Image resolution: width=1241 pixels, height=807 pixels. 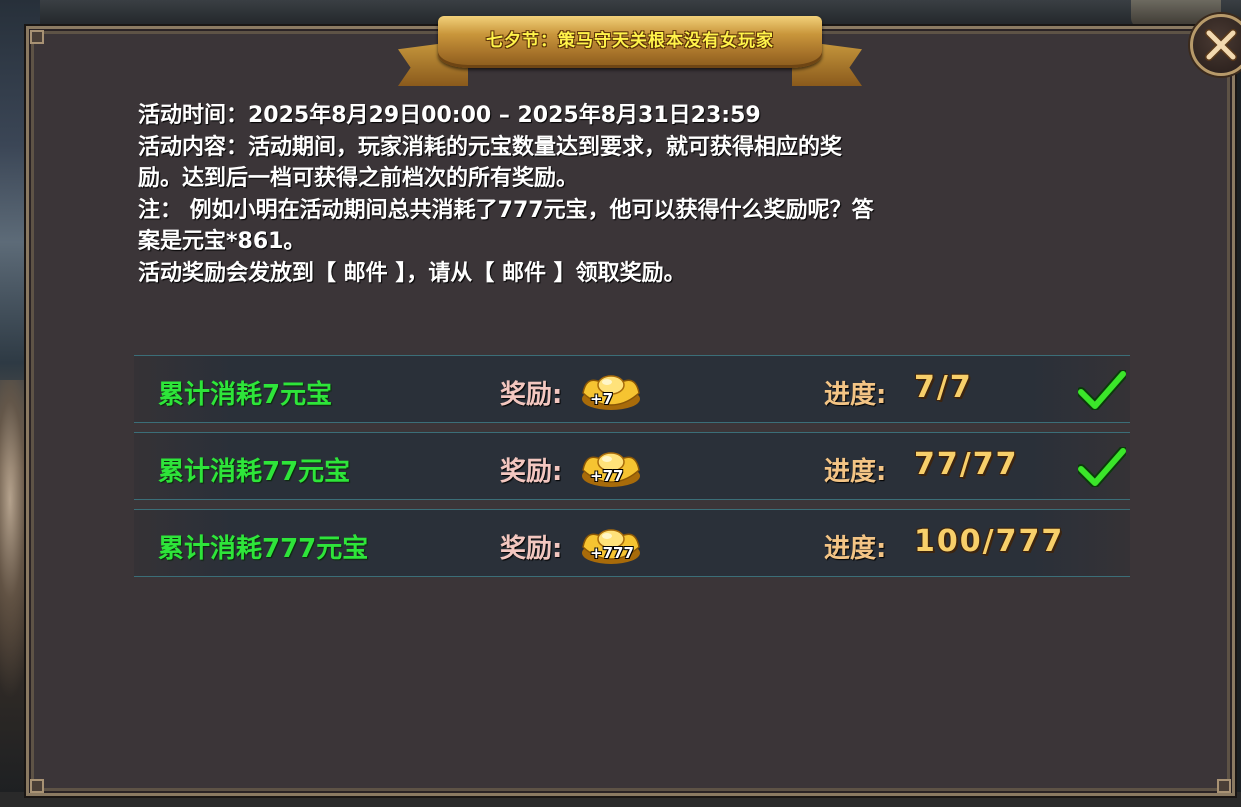 What do you see at coordinates (245, 395) in the screenshot?
I see `tier-requirement: 累计消耗7元宝` at bounding box center [245, 395].